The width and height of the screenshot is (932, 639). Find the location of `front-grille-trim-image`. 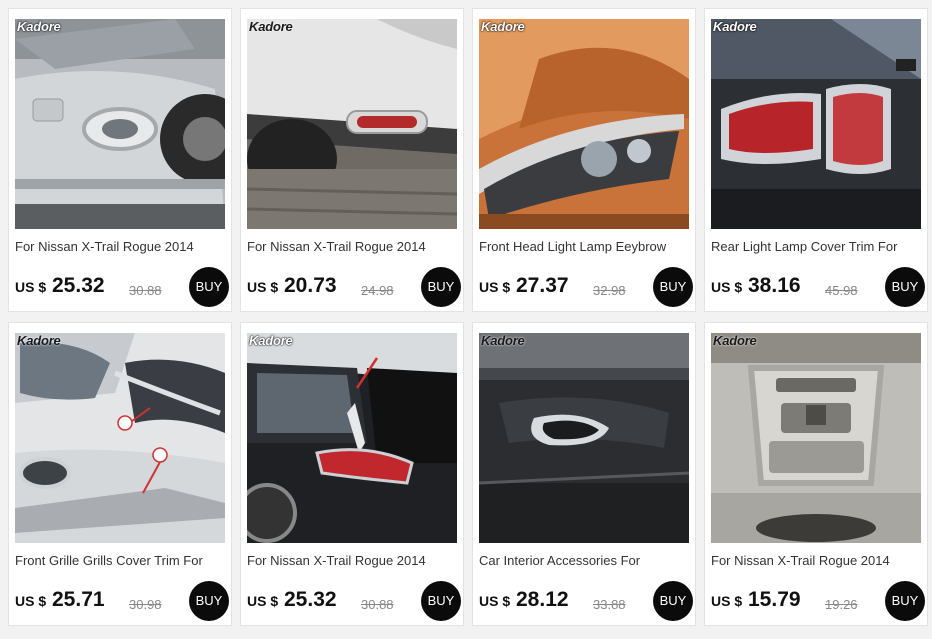

front-grille-trim-image is located at coordinates (120, 438).